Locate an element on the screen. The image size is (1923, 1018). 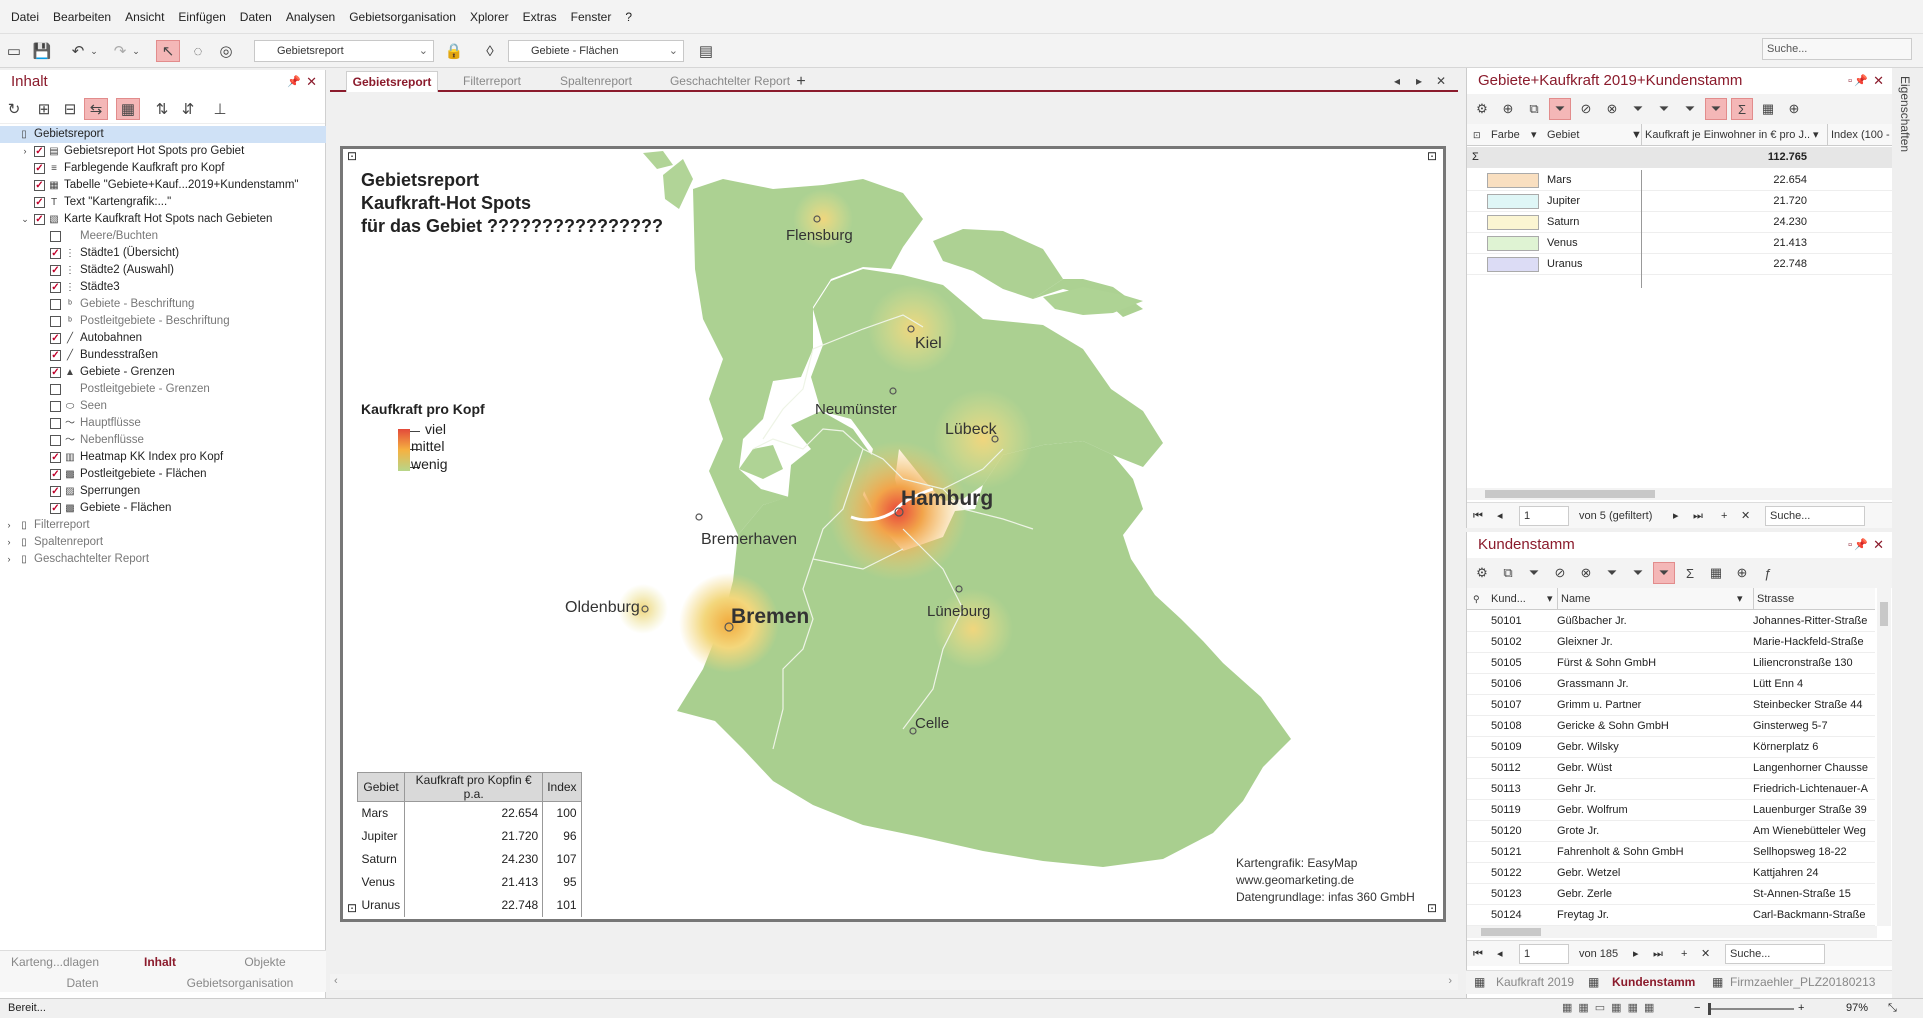
scroll-left-icon: ‹ is located at coordinates (336, 981).